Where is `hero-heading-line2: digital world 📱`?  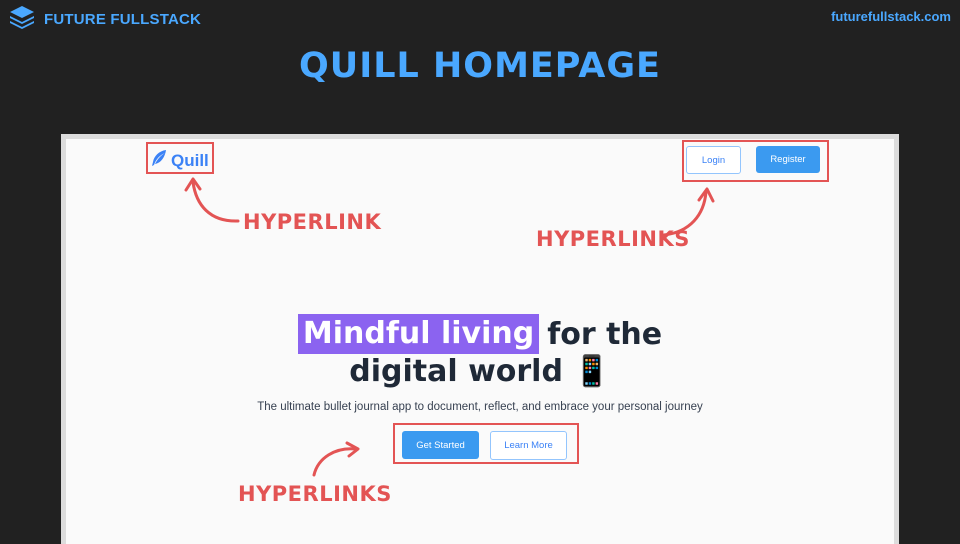 hero-heading-line2: digital world 📱 is located at coordinates (480, 371).